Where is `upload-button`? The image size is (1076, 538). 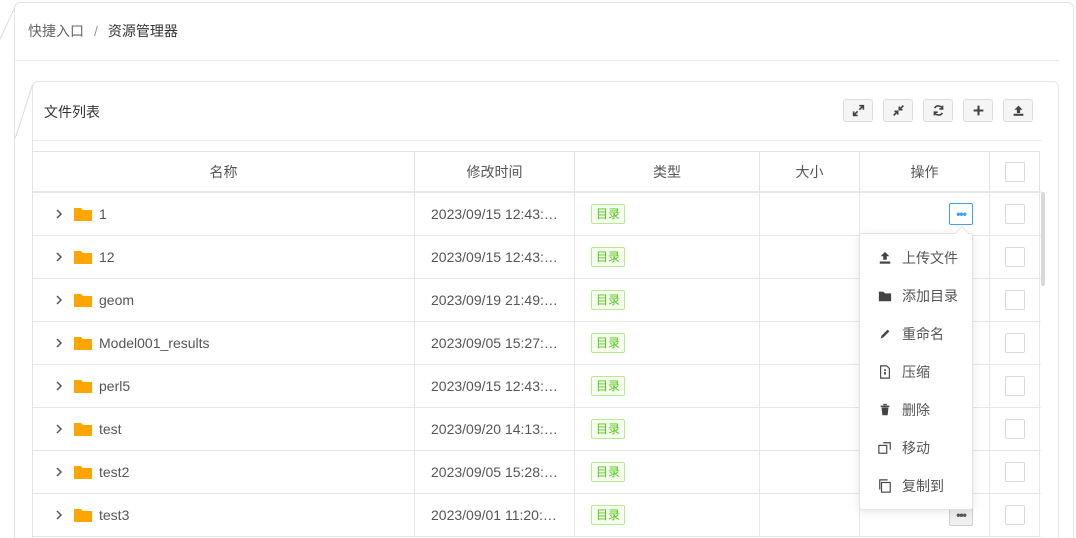 upload-button is located at coordinates (1018, 110).